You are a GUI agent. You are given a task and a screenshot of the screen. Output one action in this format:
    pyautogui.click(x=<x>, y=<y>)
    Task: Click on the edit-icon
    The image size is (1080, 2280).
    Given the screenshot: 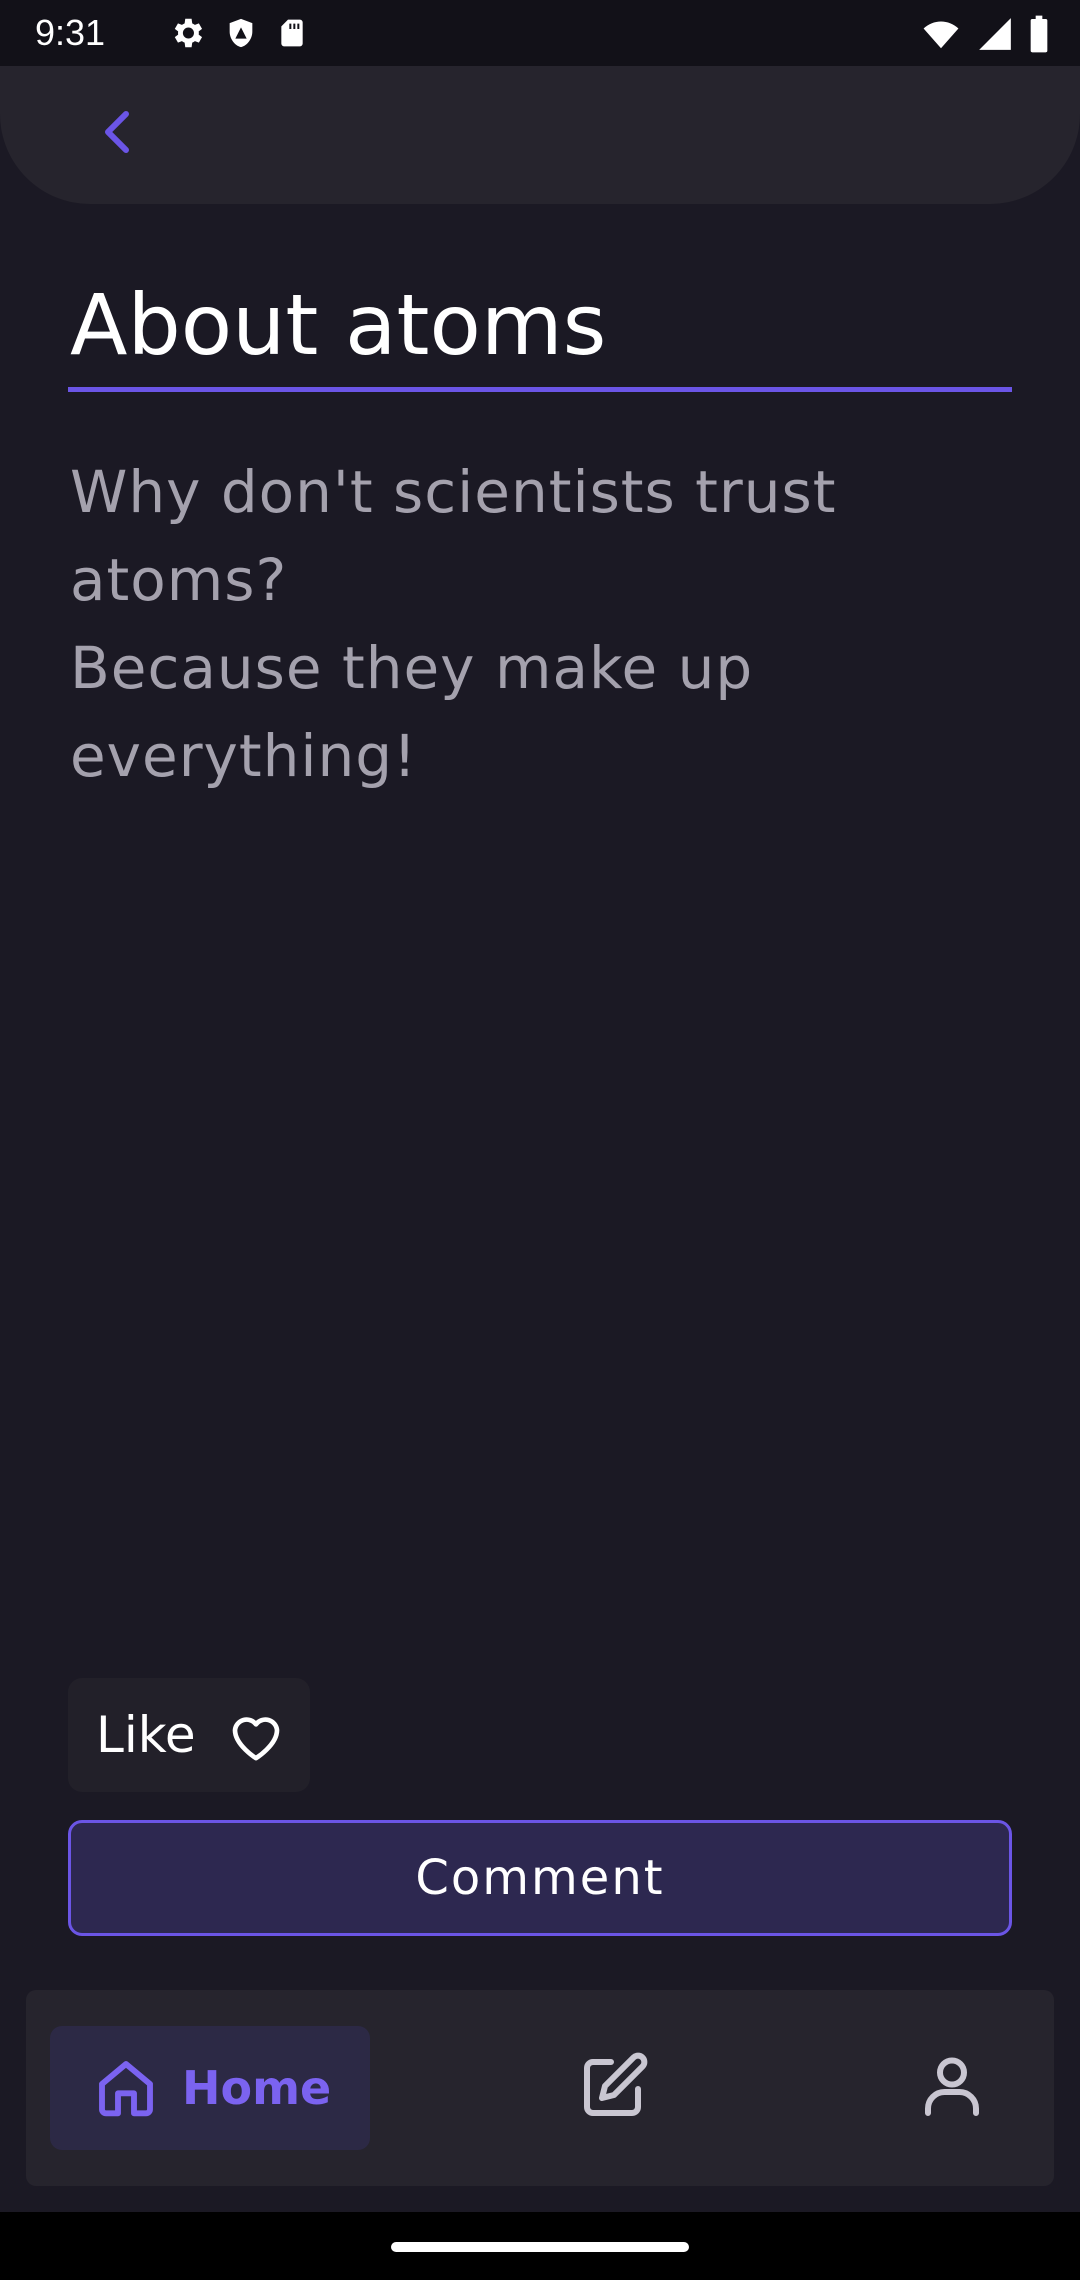 What is the action you would take?
    pyautogui.click(x=614, y=2089)
    